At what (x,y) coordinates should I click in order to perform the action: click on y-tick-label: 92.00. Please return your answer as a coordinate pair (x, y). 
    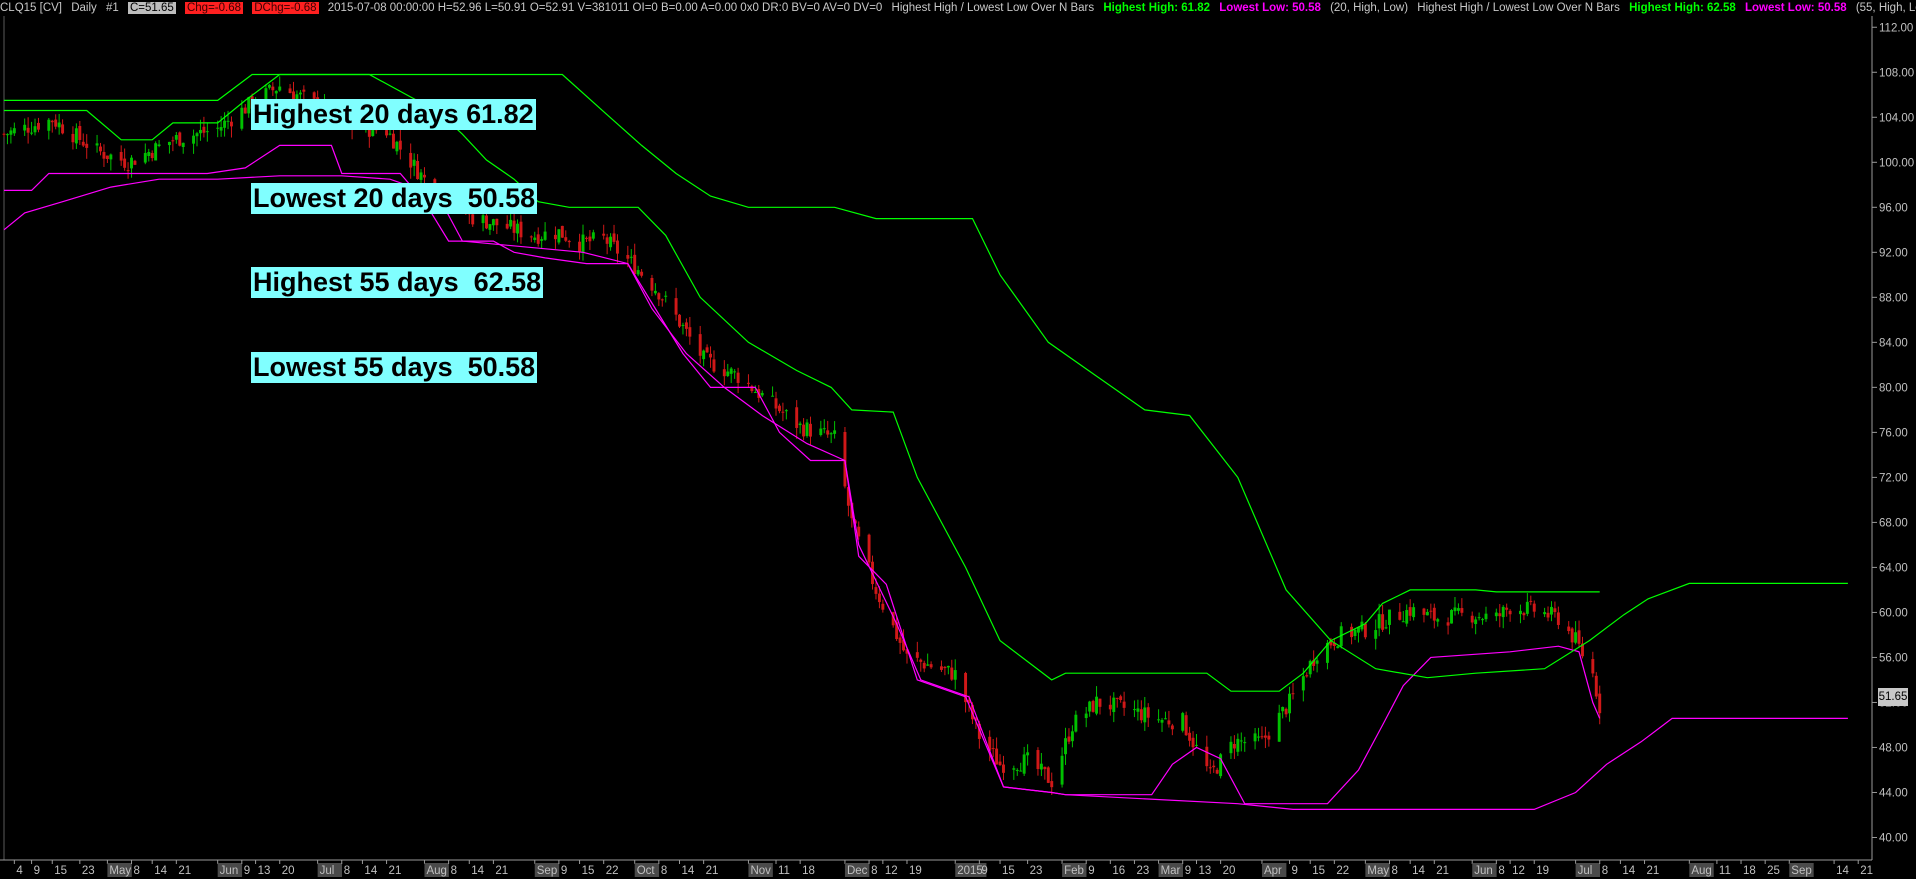
    Looking at the image, I should click on (1893, 253).